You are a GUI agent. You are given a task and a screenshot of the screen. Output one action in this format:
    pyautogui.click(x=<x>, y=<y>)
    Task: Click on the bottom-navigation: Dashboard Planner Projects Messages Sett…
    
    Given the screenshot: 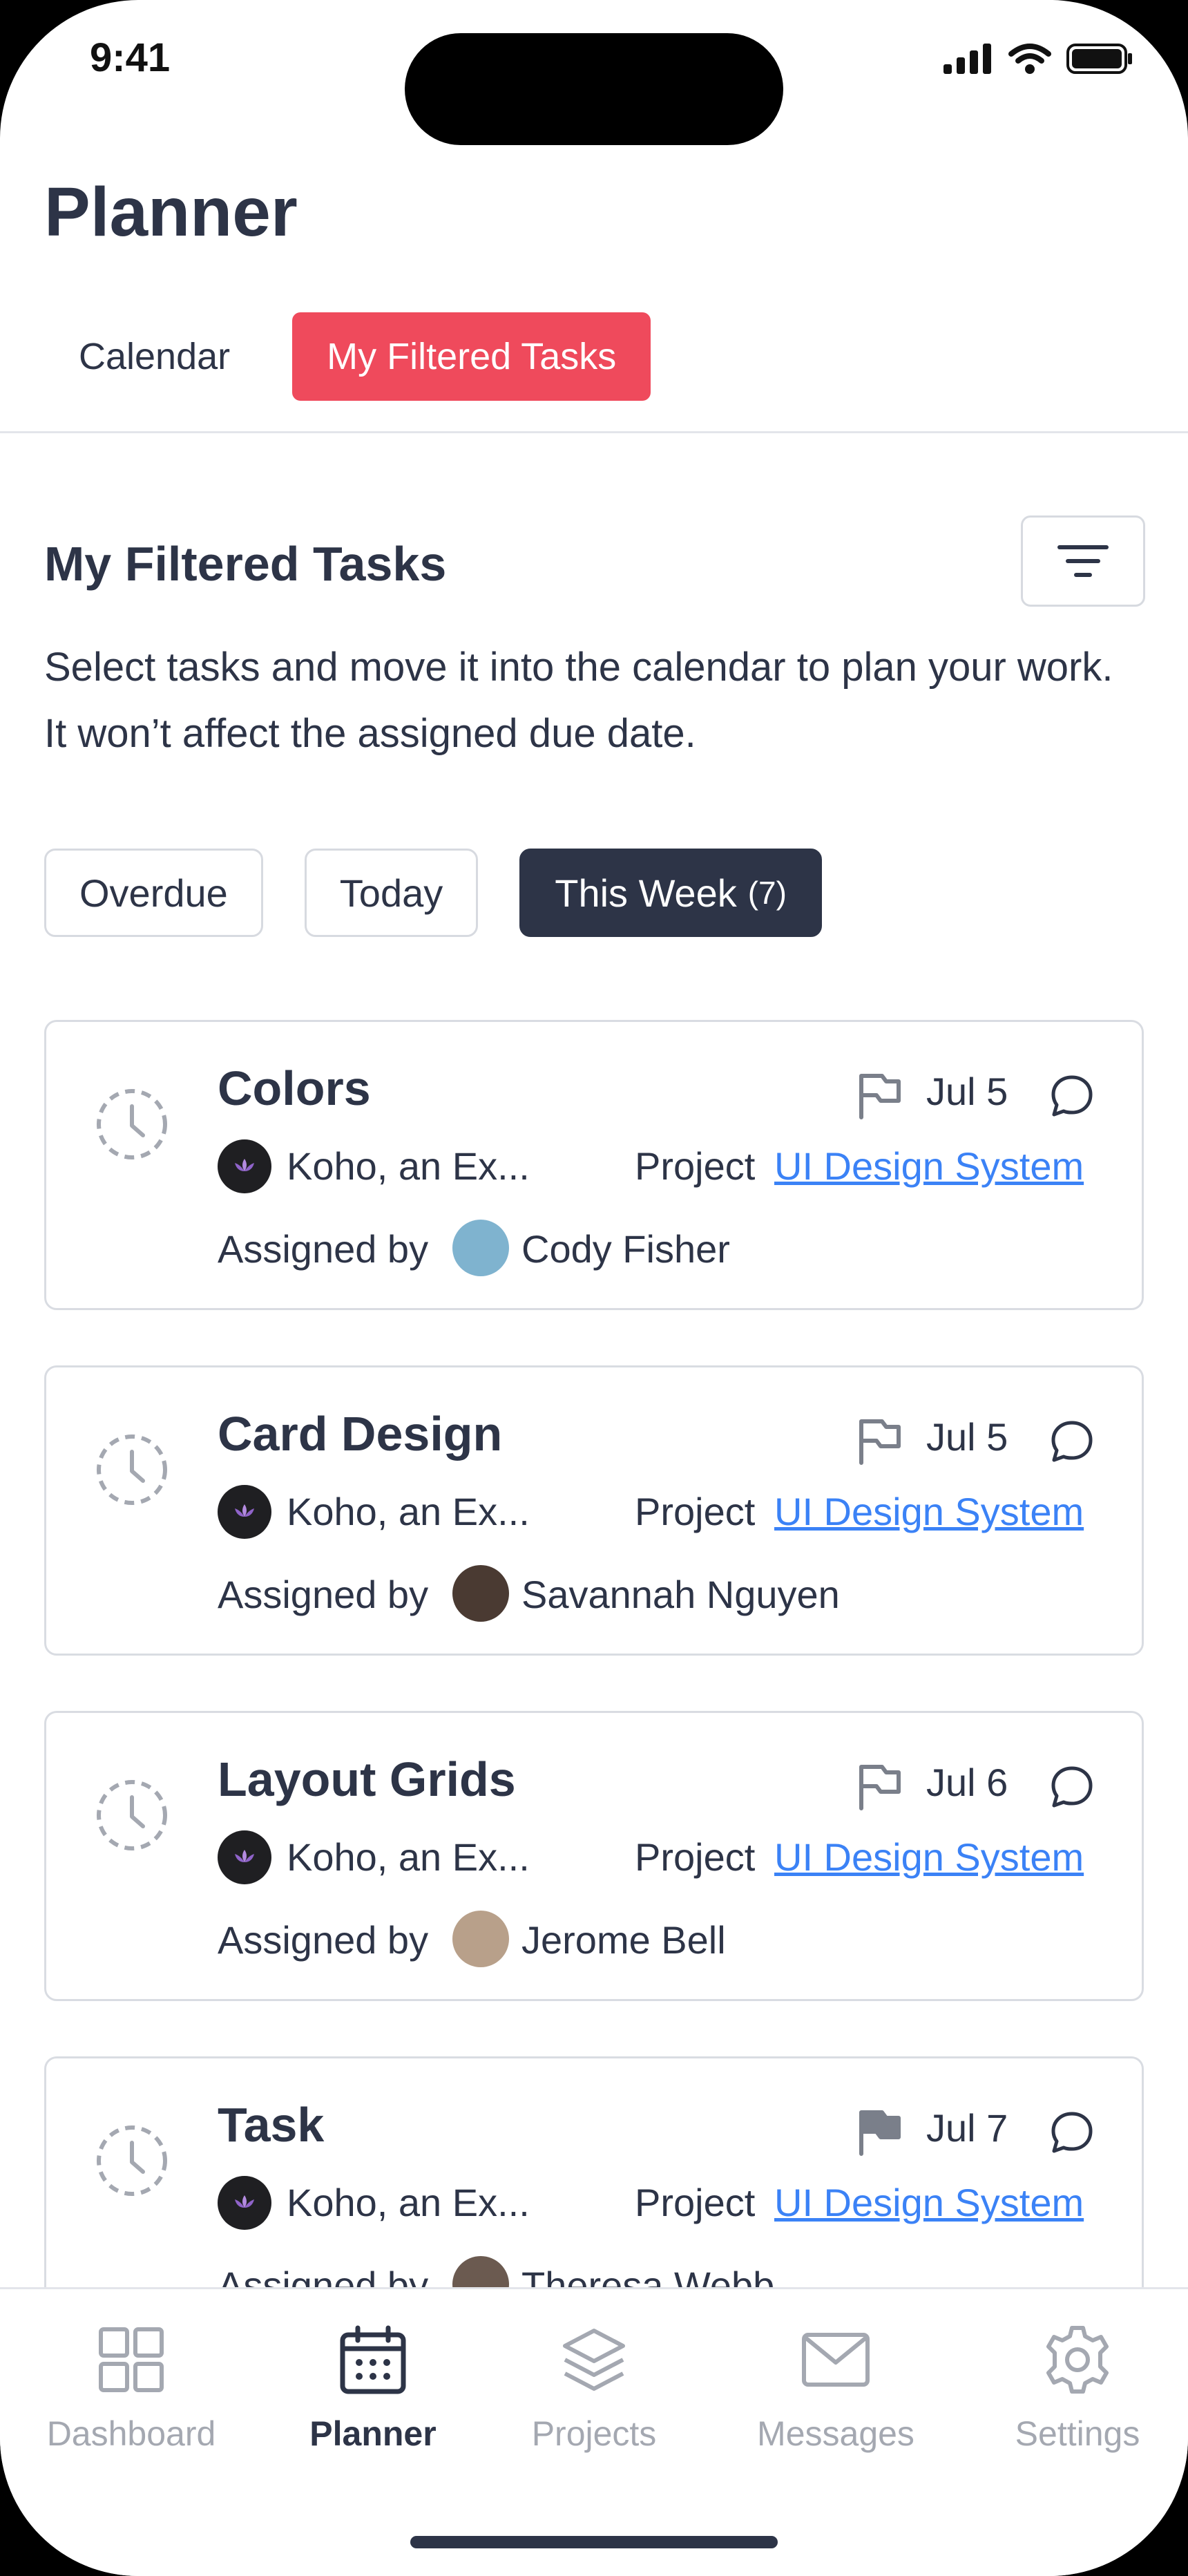 What is the action you would take?
    pyautogui.click(x=594, y=2431)
    